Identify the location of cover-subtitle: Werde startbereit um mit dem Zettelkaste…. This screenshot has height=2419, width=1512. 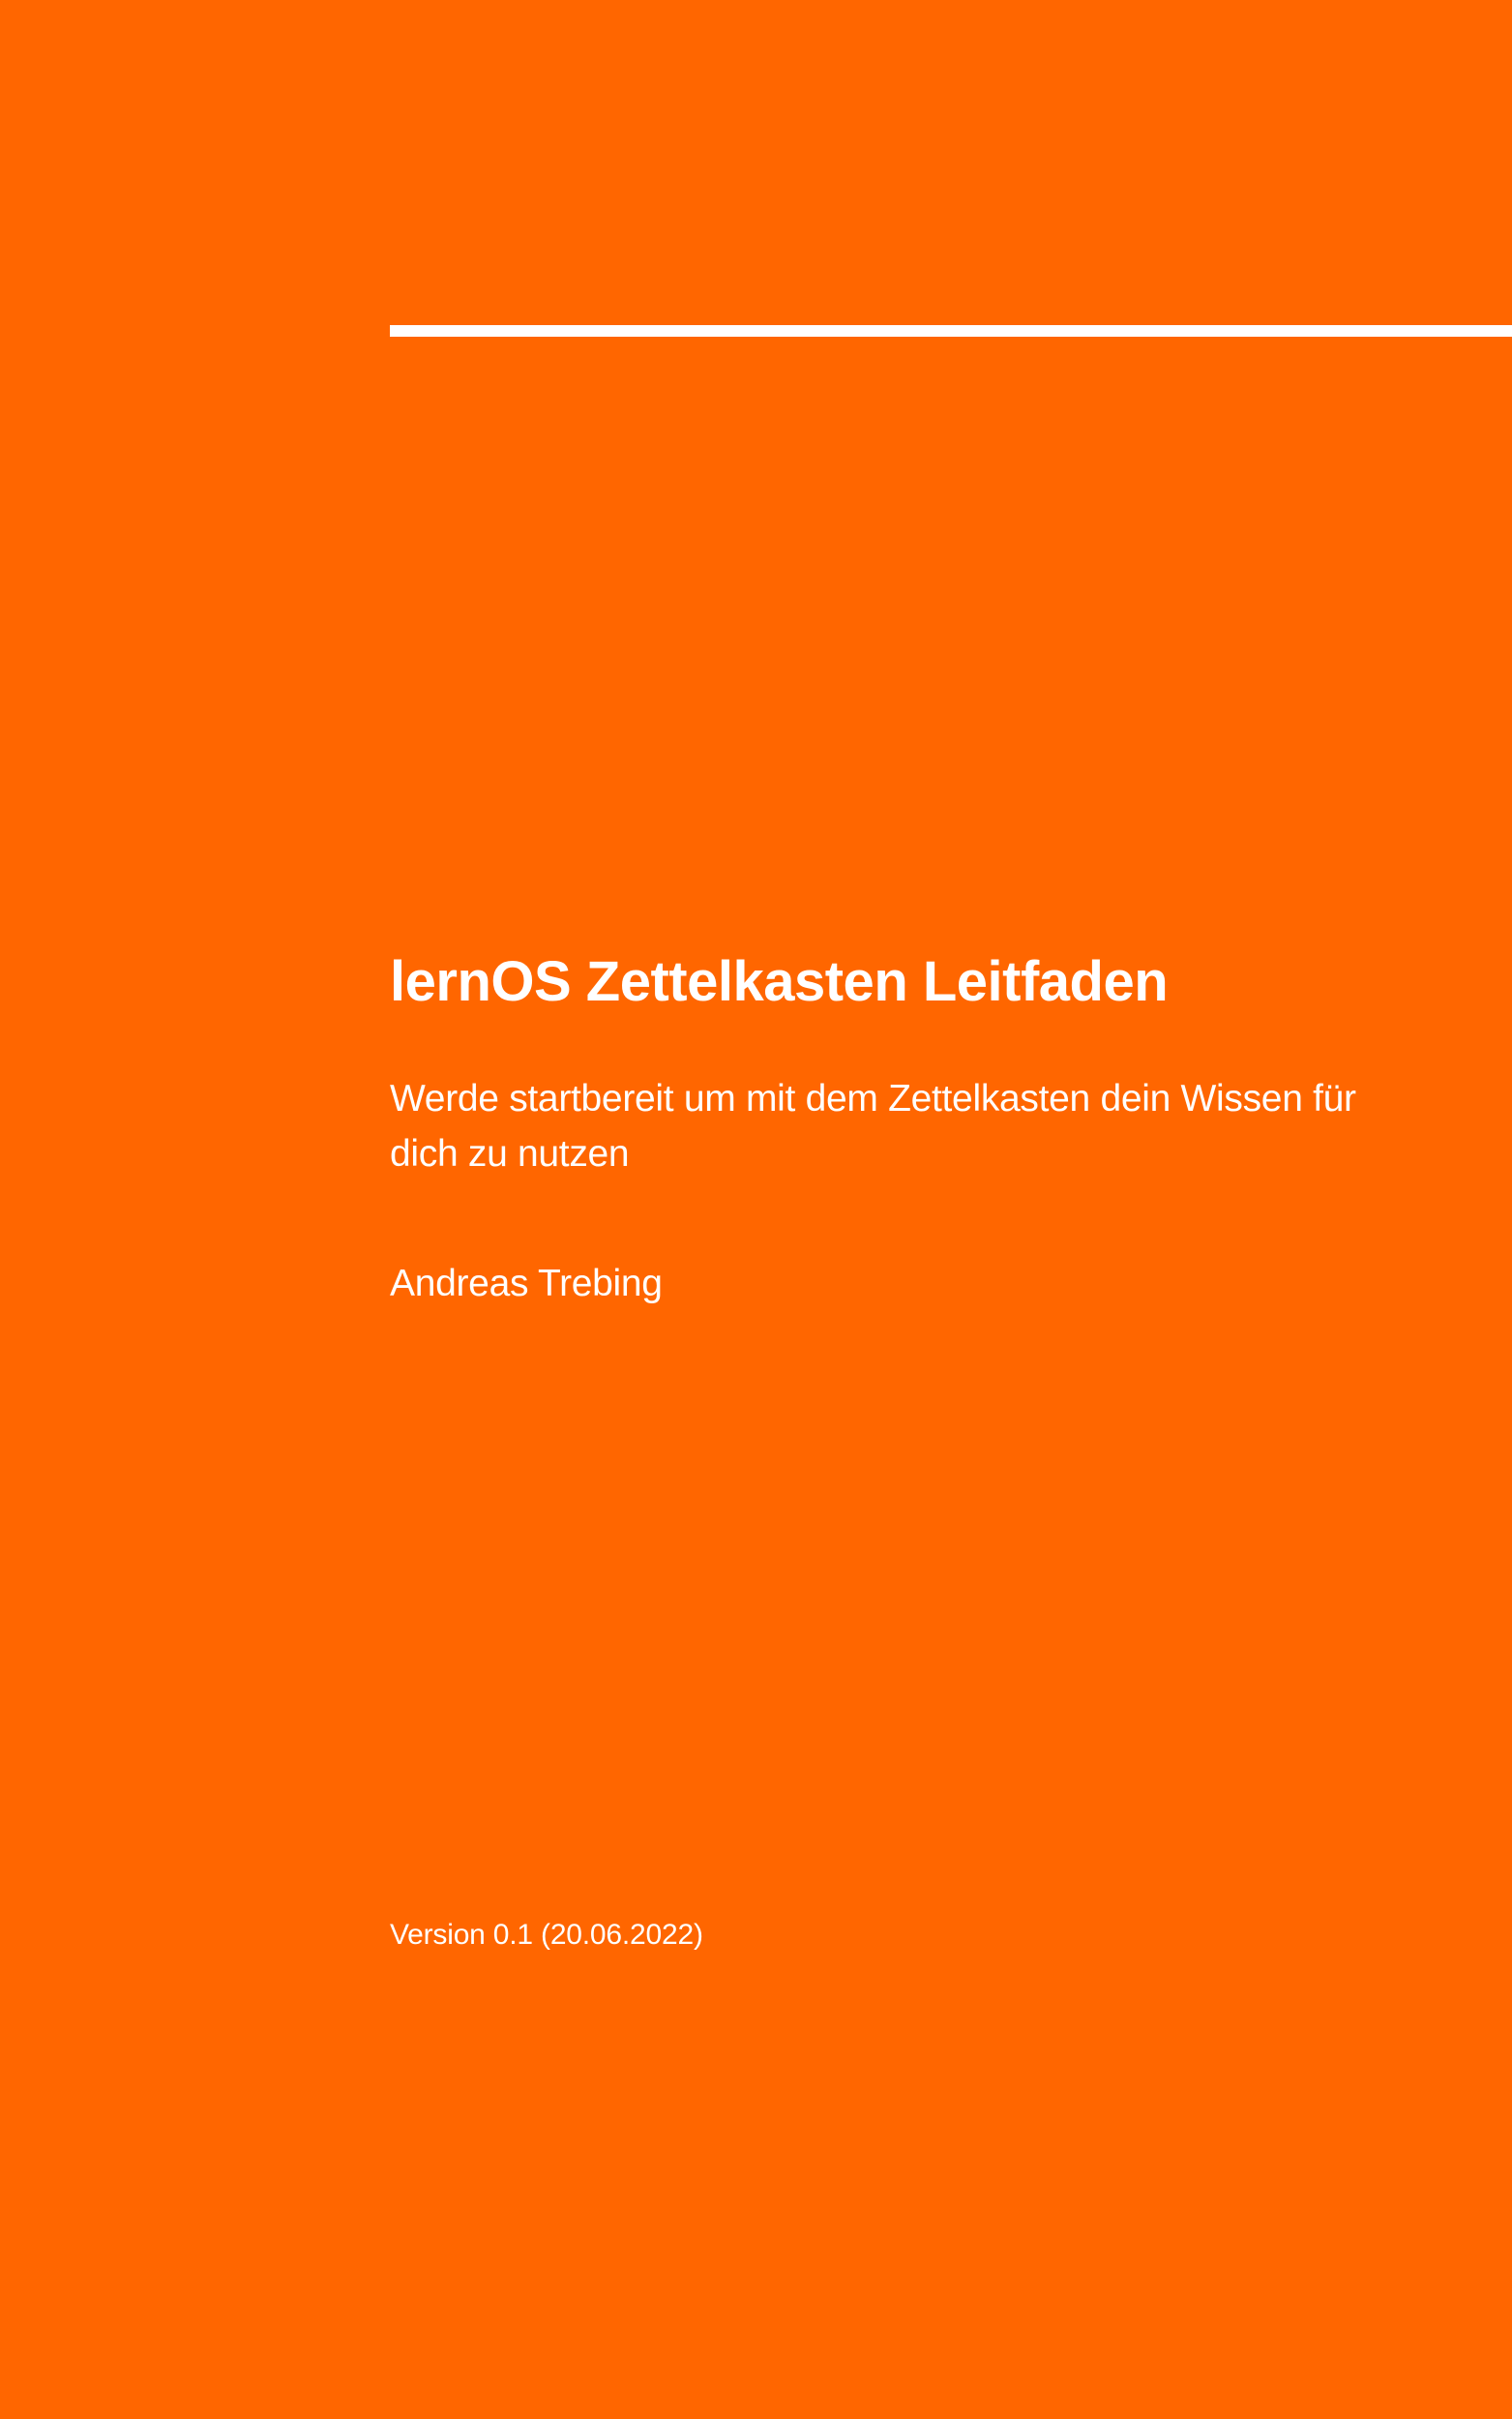
(873, 1126).